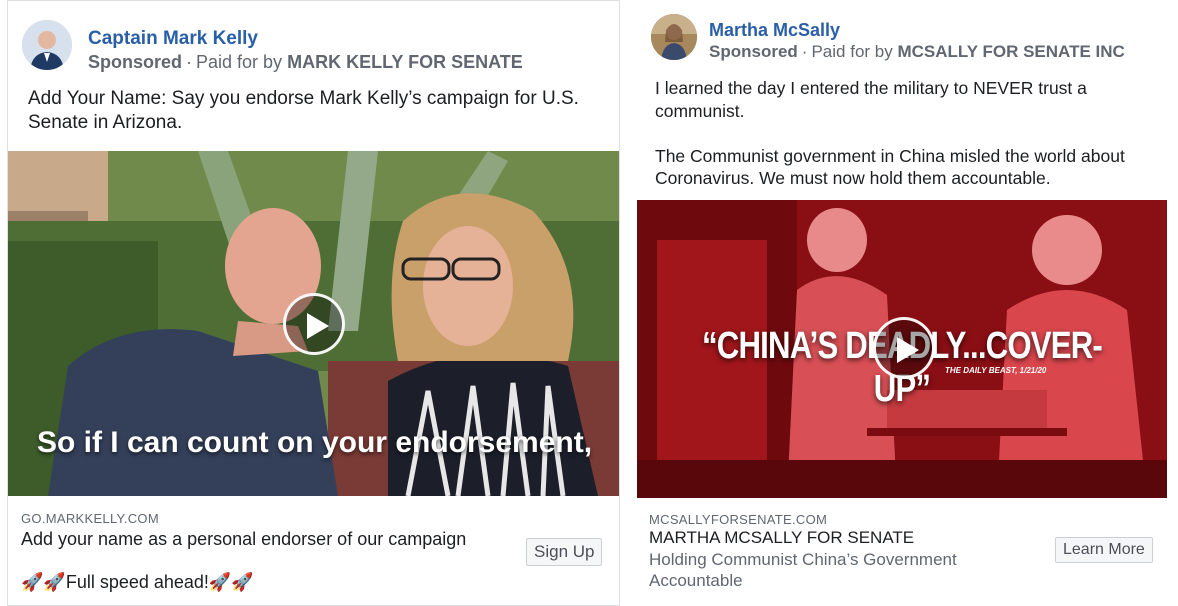 The image size is (1178, 606). What do you see at coordinates (996, 370) in the screenshot?
I see `video-source: THE DAILY BEAST, 1/21/20` at bounding box center [996, 370].